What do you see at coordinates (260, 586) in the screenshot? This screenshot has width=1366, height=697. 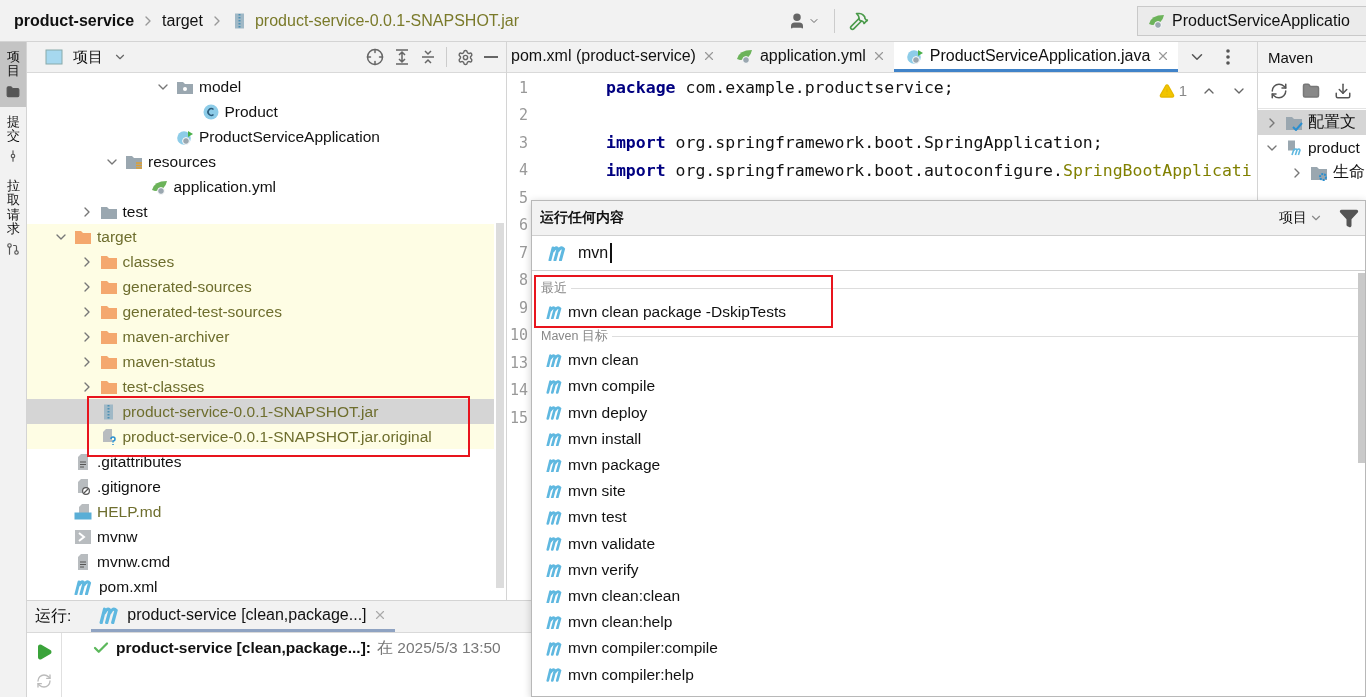 I see `tree-item: pom.xml` at bounding box center [260, 586].